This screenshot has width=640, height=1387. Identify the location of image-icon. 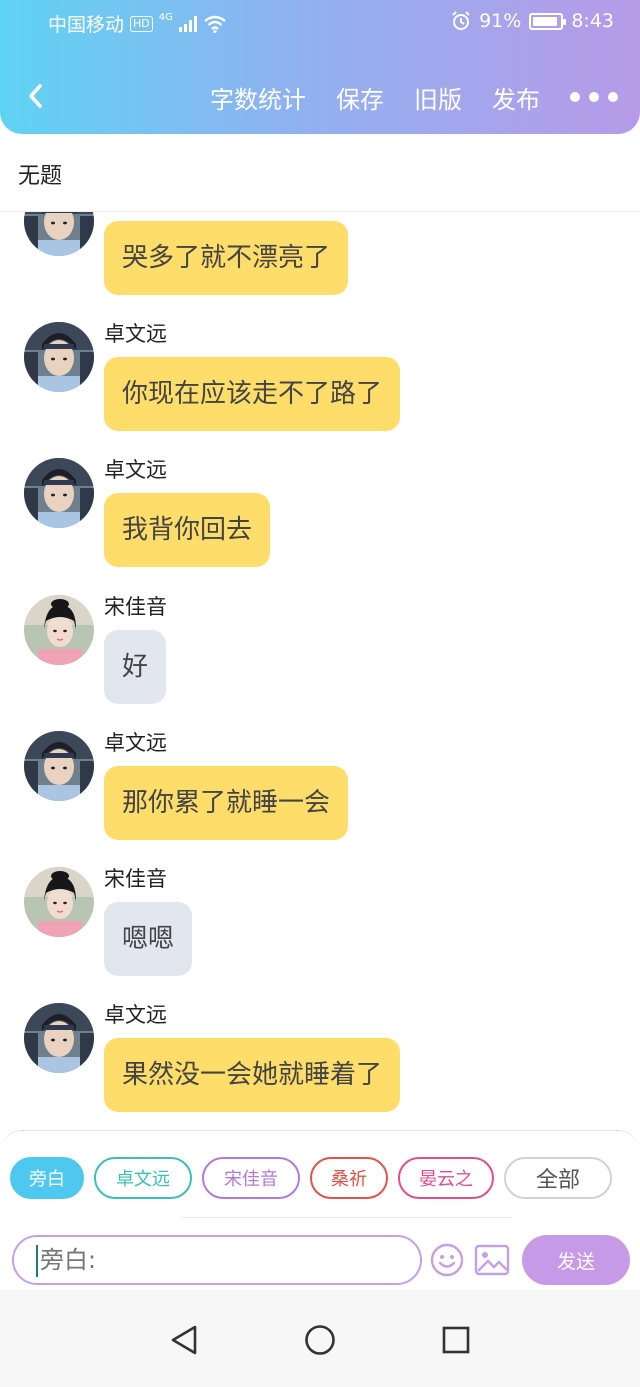
(492, 1260).